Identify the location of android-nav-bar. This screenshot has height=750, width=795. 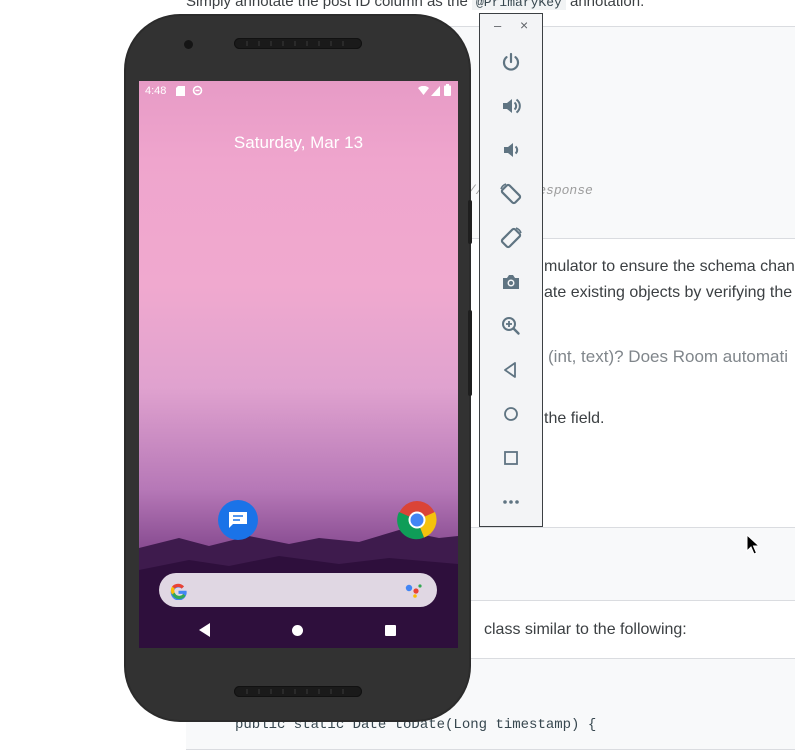
(298, 630).